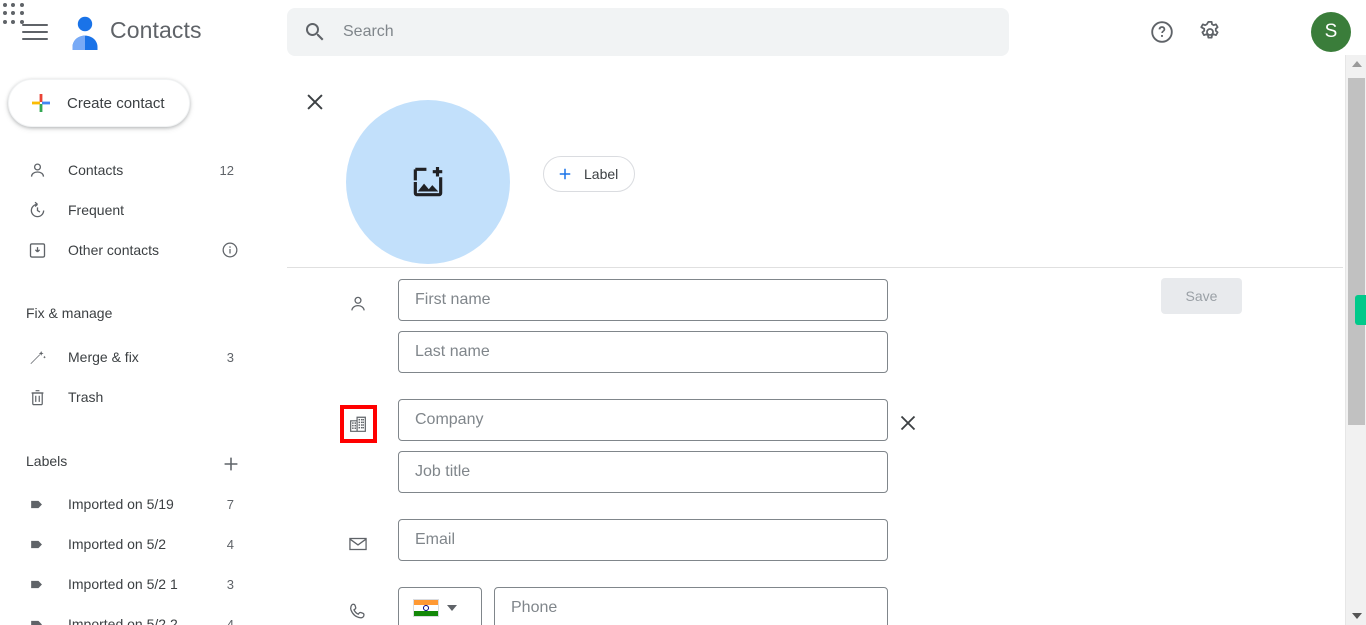  I want to click on phone-country-selector, so click(440, 606).